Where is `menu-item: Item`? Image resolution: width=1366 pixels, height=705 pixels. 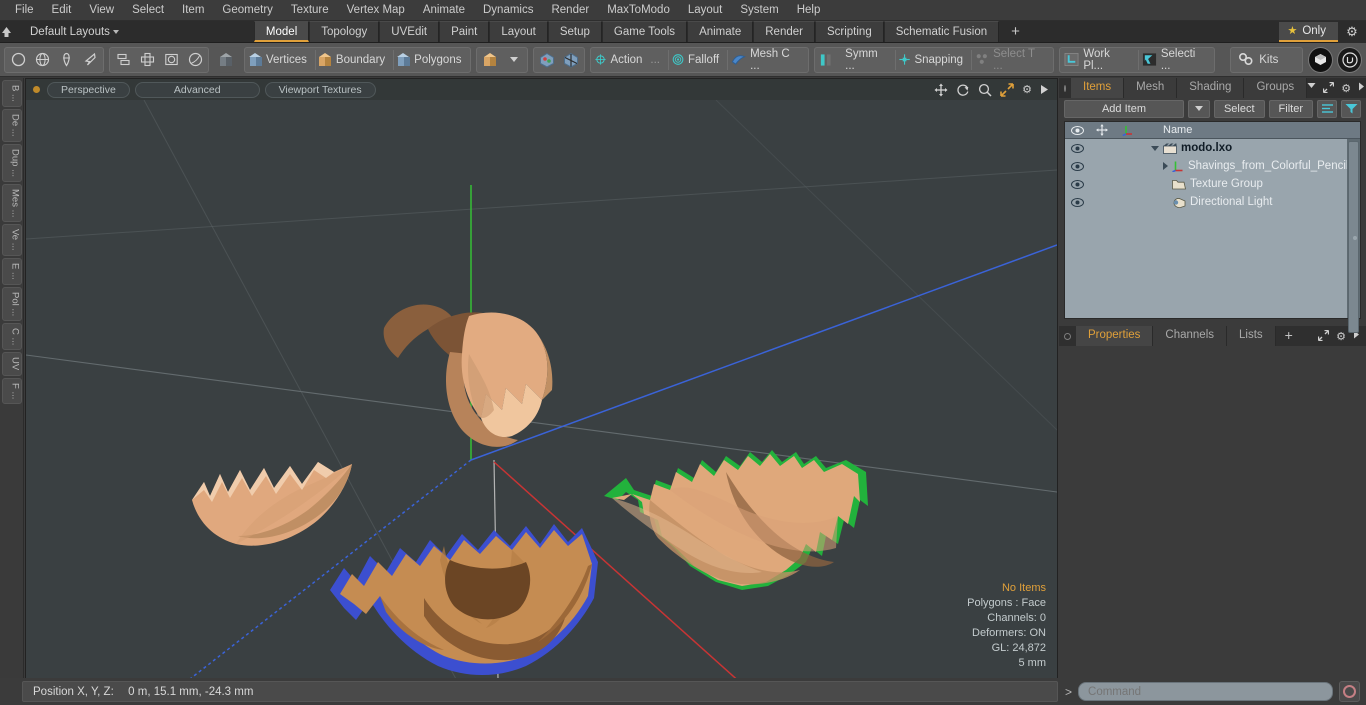
menu-item: Item is located at coordinates (193, 10).